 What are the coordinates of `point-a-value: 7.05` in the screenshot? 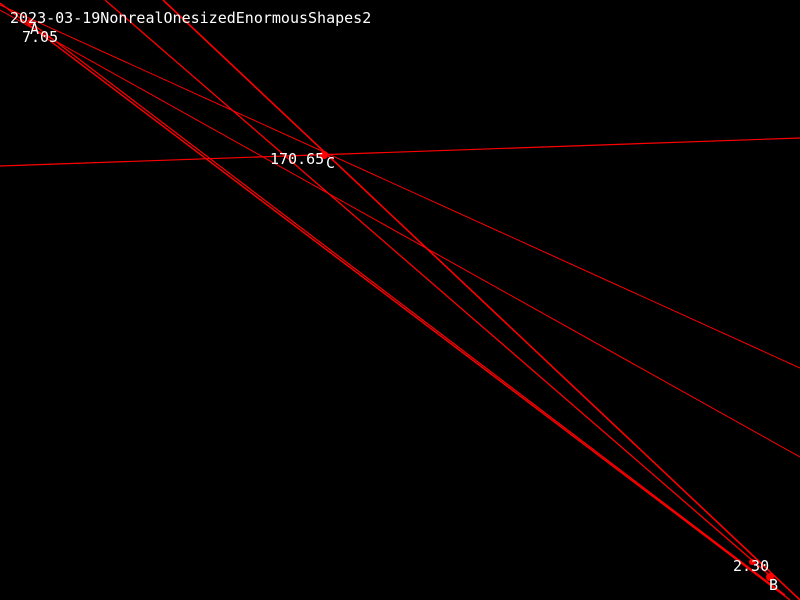 It's located at (40, 37).